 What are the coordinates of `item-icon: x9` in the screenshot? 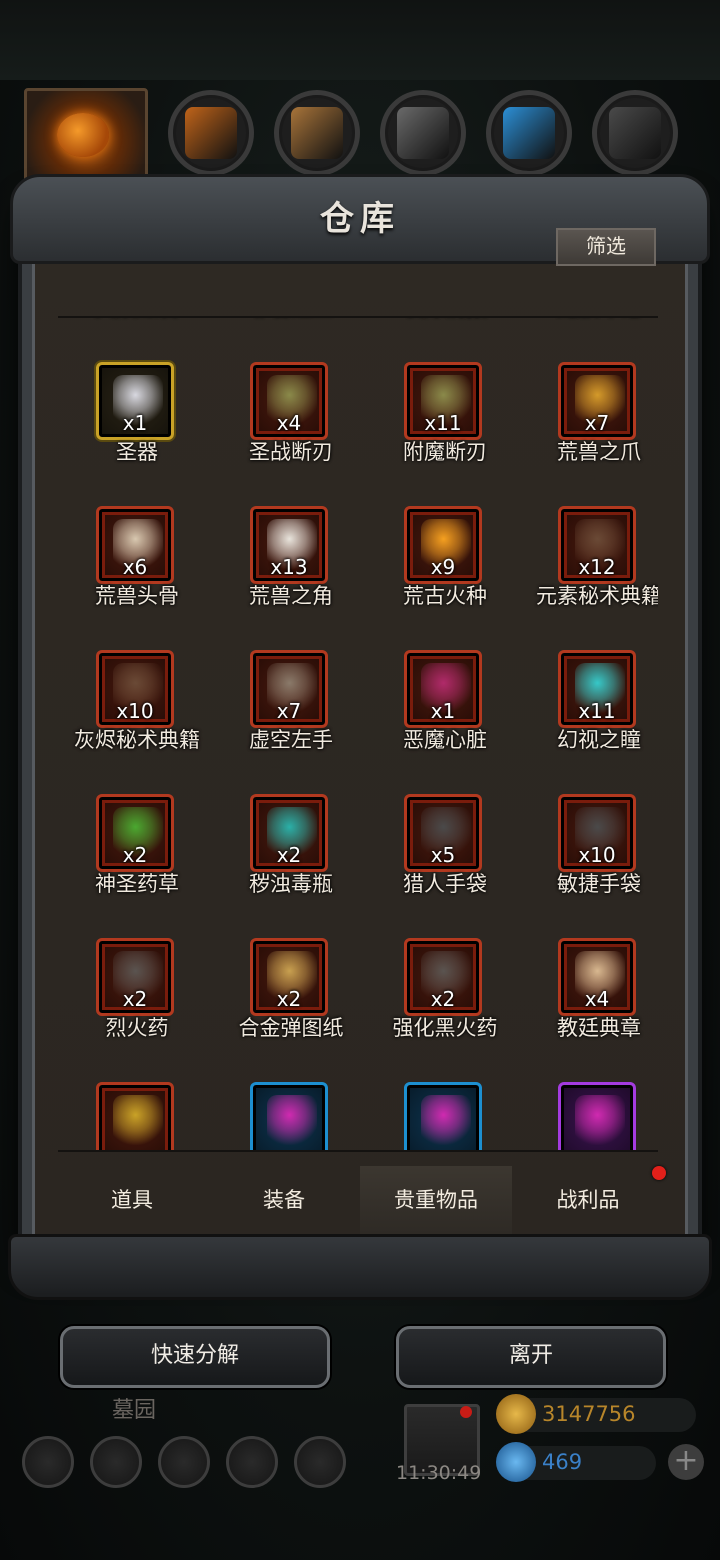 It's located at (443, 545).